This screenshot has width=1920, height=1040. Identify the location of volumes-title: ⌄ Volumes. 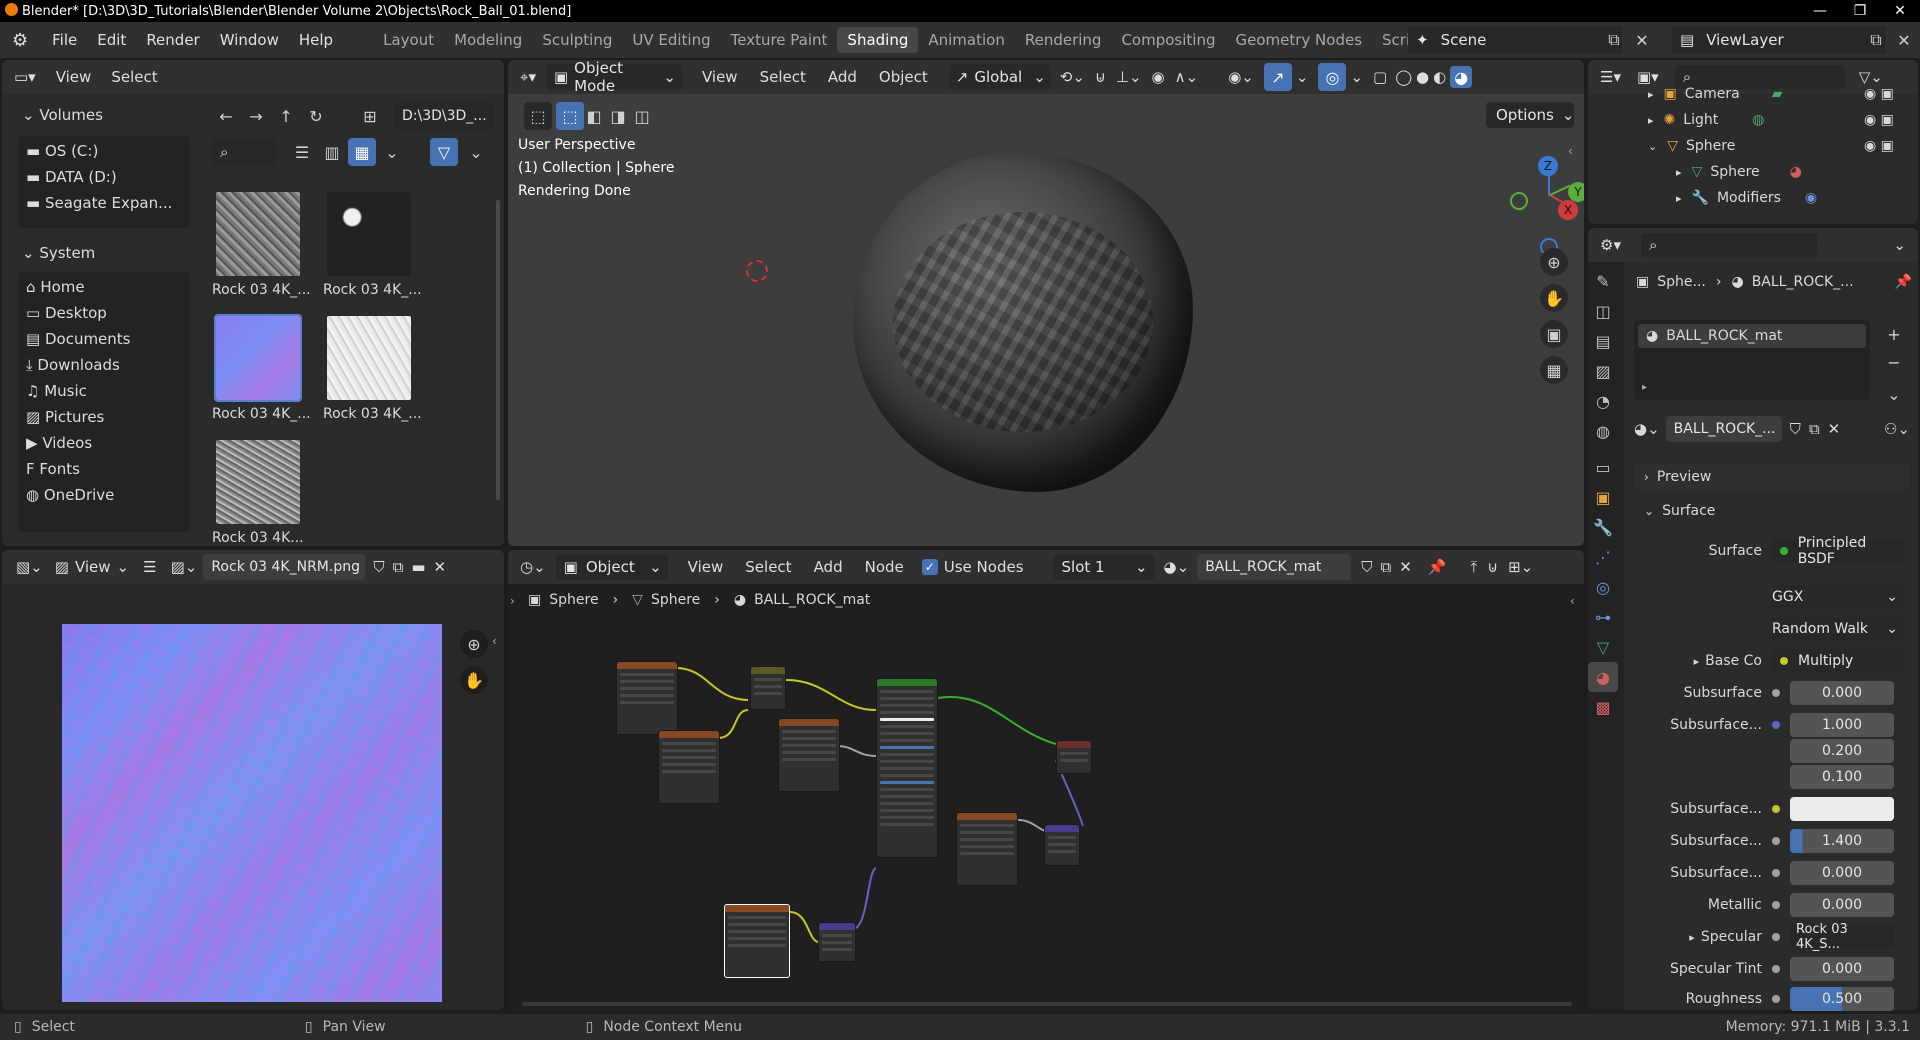
(62, 115).